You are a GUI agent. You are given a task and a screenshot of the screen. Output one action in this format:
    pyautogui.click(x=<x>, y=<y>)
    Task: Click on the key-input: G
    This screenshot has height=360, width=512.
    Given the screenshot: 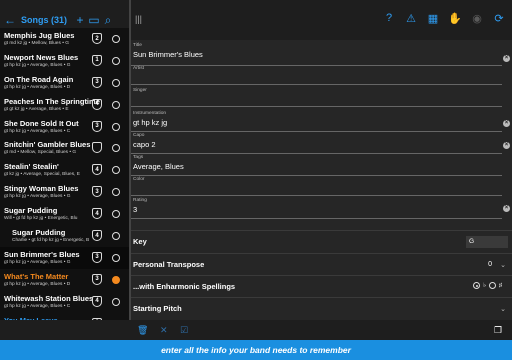 What is the action you would take?
    pyautogui.click(x=487, y=242)
    